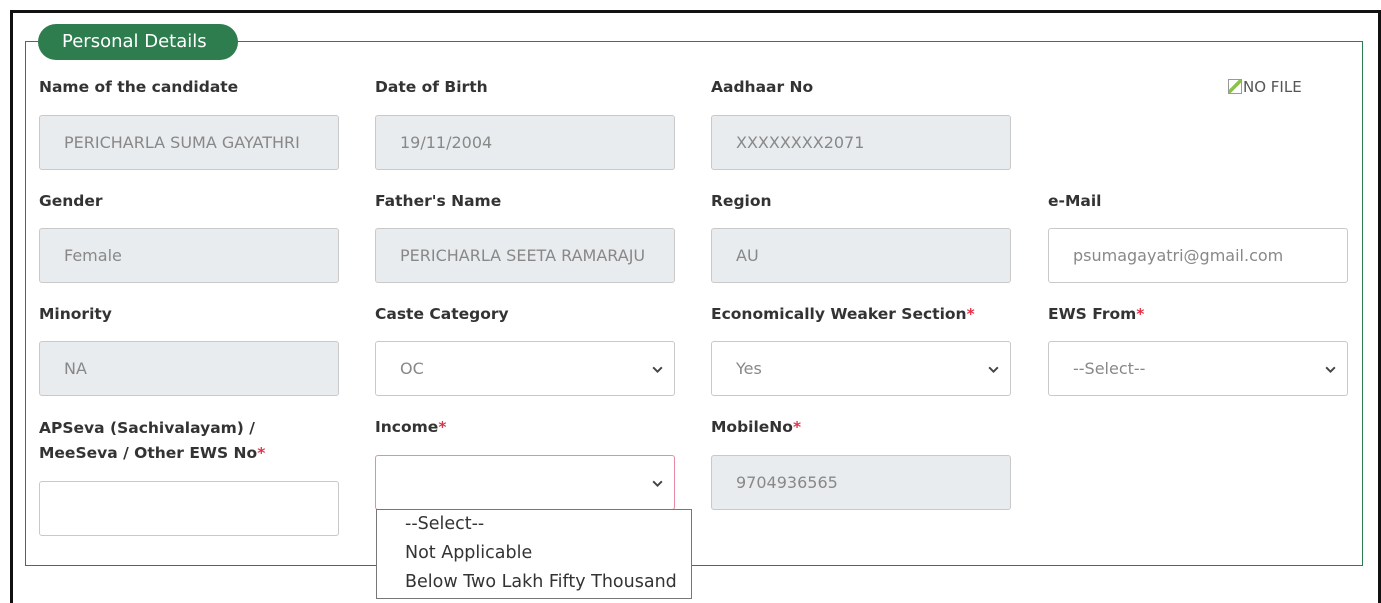 This screenshot has width=1381, height=603. What do you see at coordinates (438, 201) in the screenshot?
I see `father-name-label: Father's Name` at bounding box center [438, 201].